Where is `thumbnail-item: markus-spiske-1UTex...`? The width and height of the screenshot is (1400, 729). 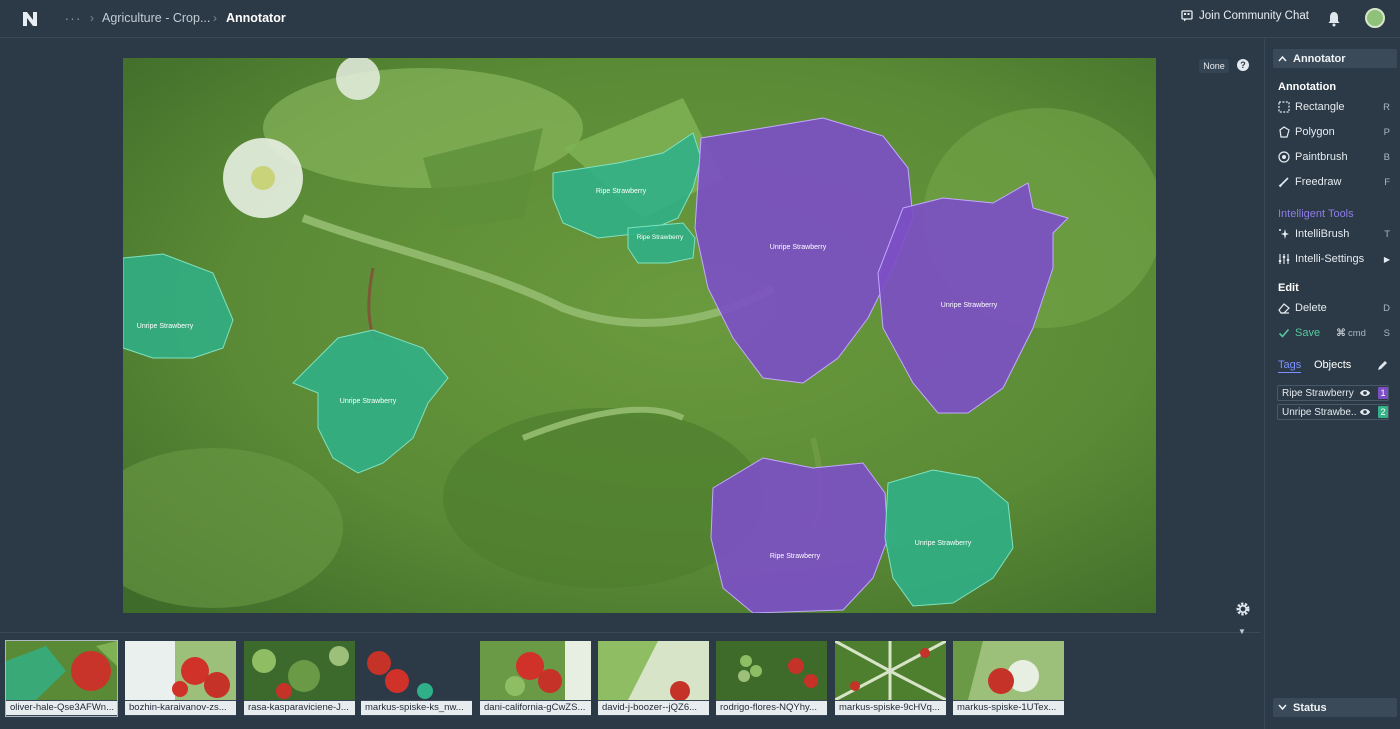
thumbnail-item: markus-spiske-1UTex... is located at coordinates (1008, 678).